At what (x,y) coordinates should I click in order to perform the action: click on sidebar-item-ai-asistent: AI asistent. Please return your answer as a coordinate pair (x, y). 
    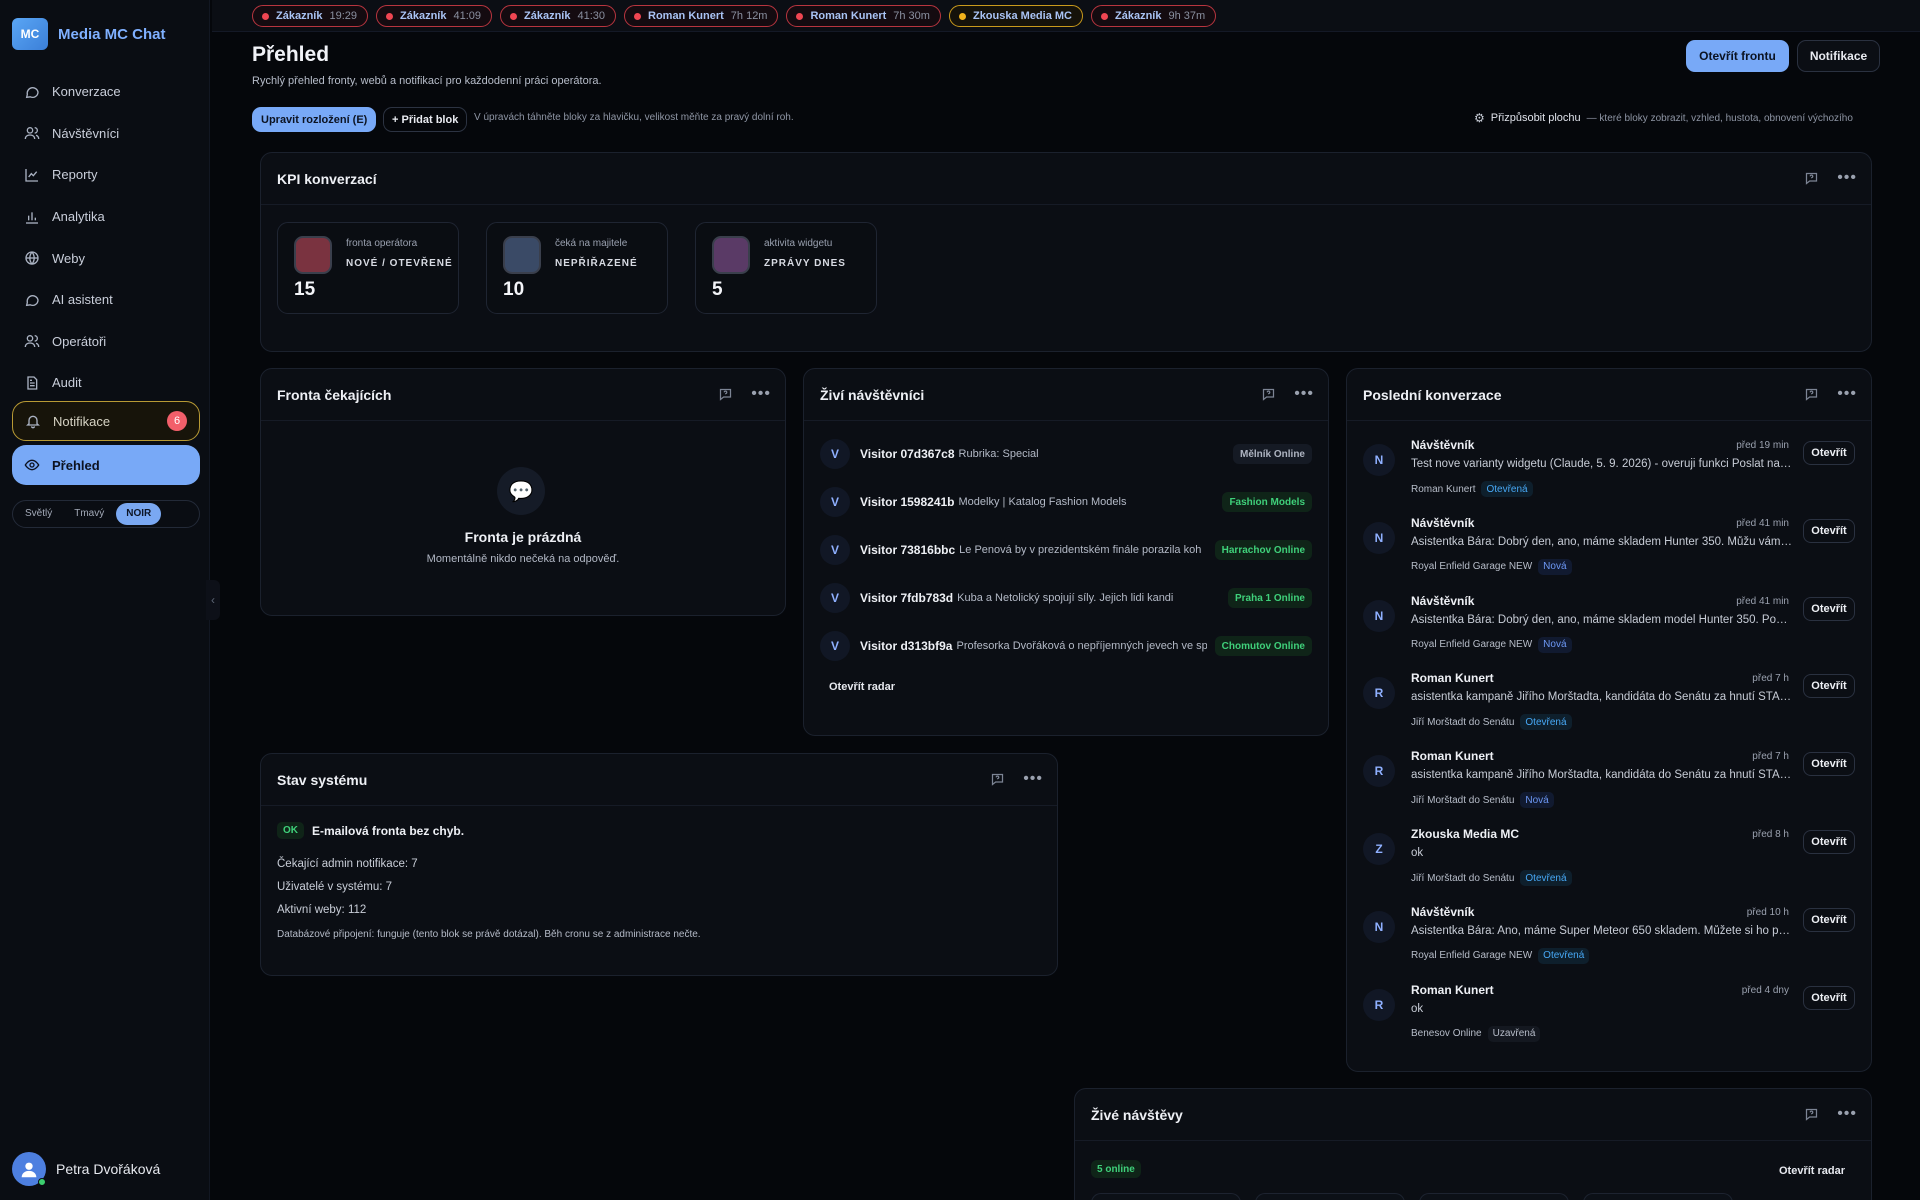
    Looking at the image, I should click on (106, 300).